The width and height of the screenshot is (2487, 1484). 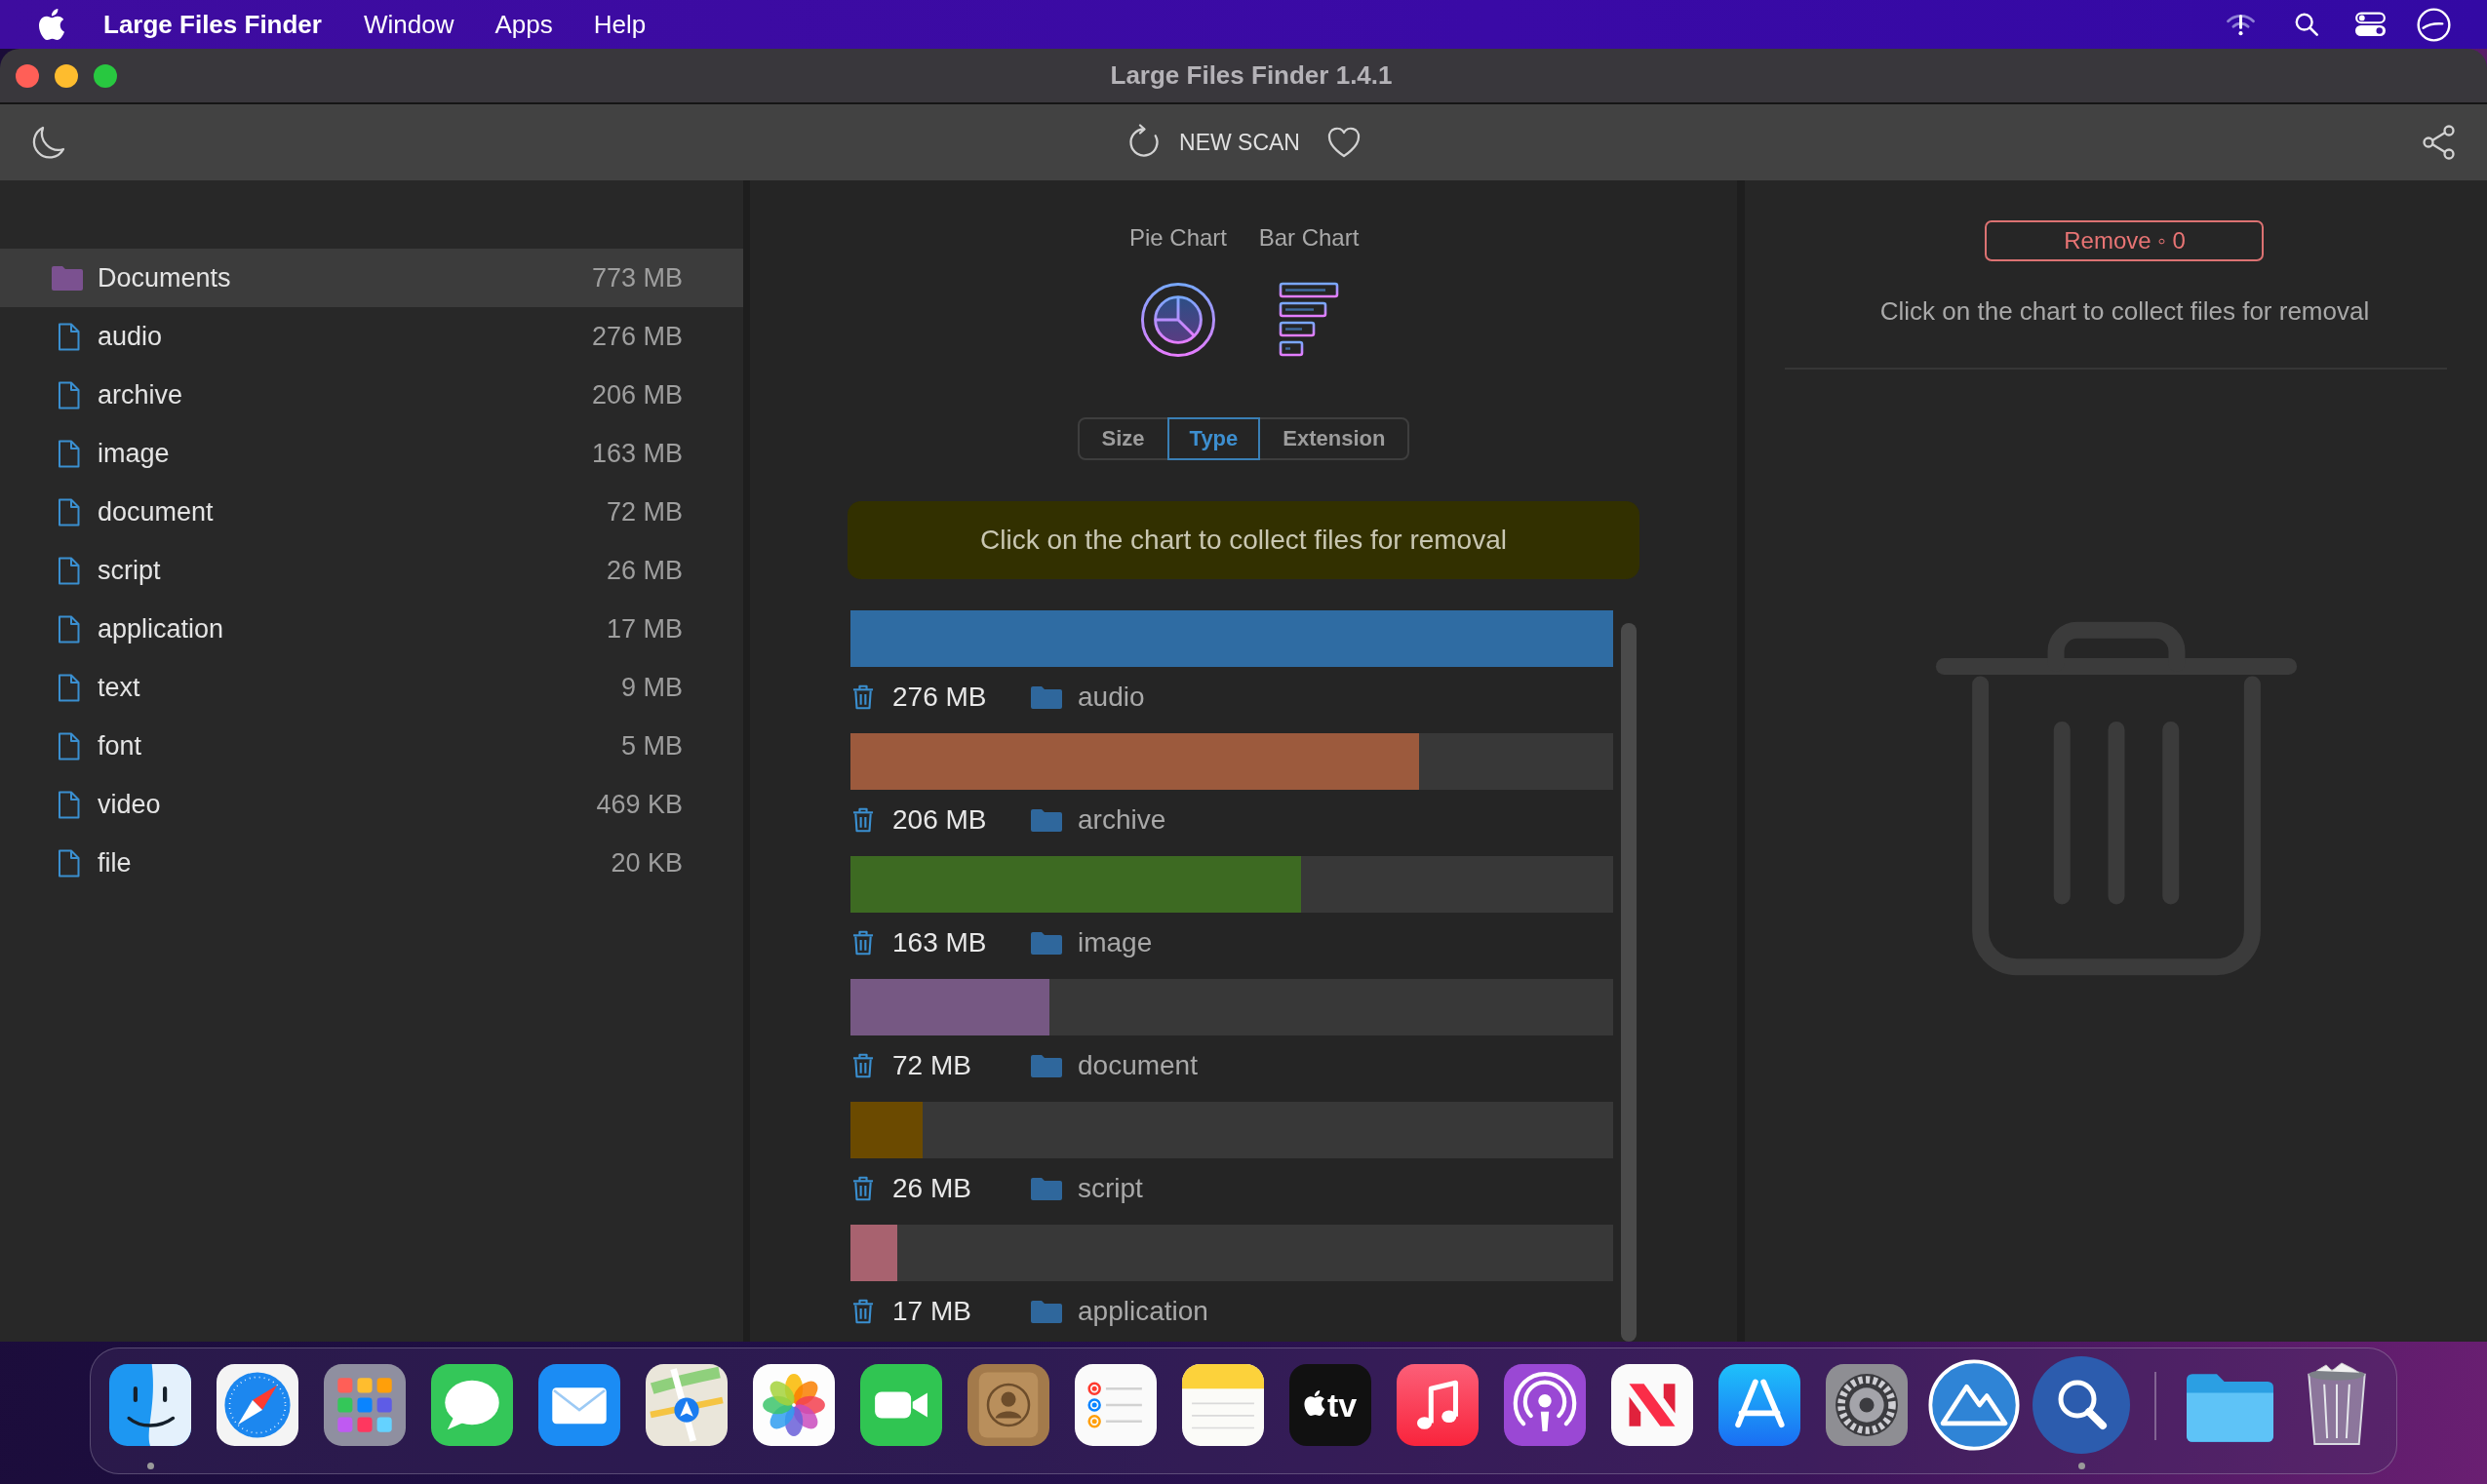 I want to click on item-name: image, so click(x=135, y=453).